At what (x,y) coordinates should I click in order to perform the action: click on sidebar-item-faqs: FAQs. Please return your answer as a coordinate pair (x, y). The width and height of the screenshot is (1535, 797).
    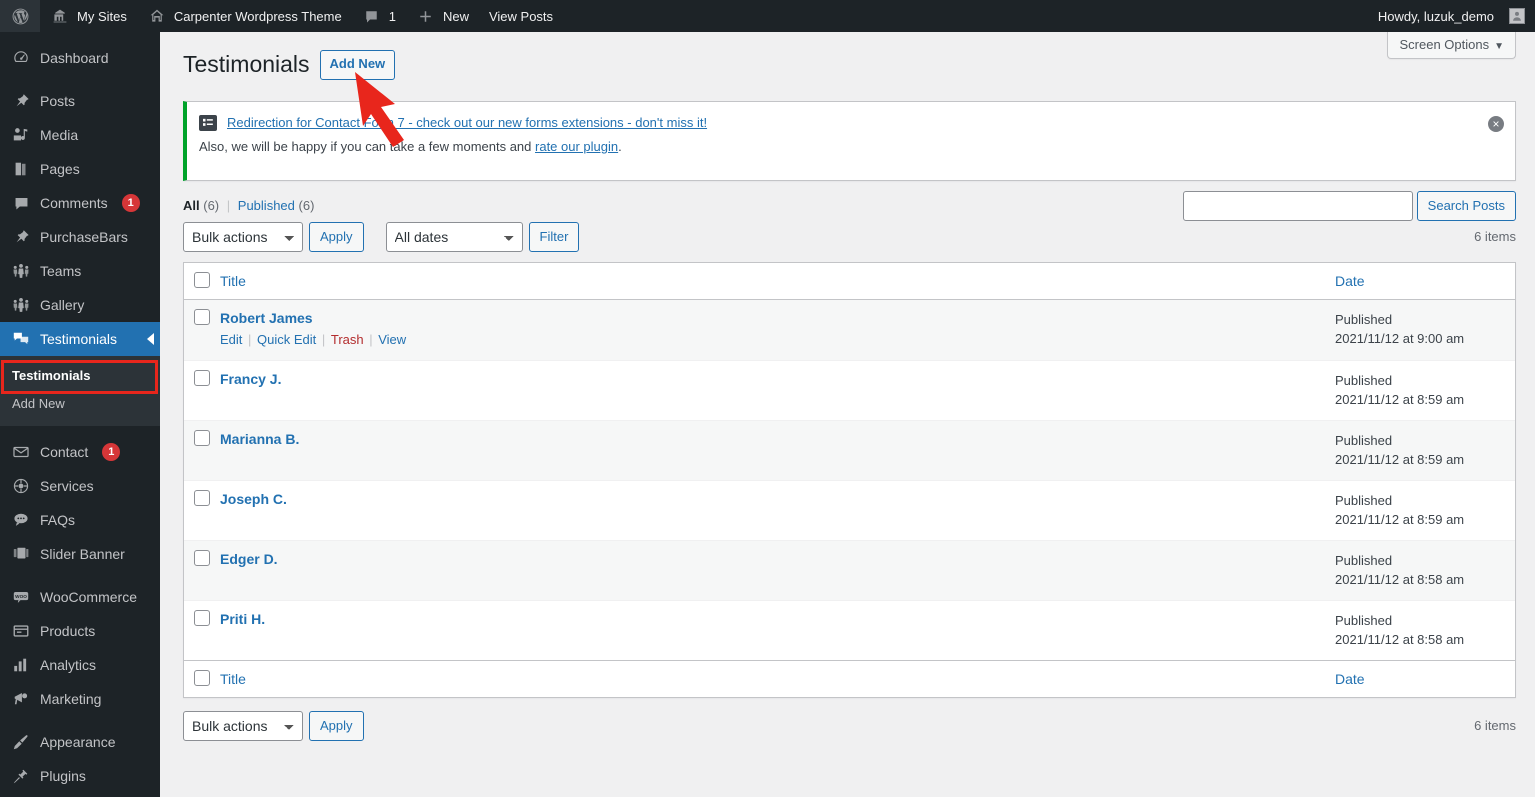
    Looking at the image, I should click on (80, 520).